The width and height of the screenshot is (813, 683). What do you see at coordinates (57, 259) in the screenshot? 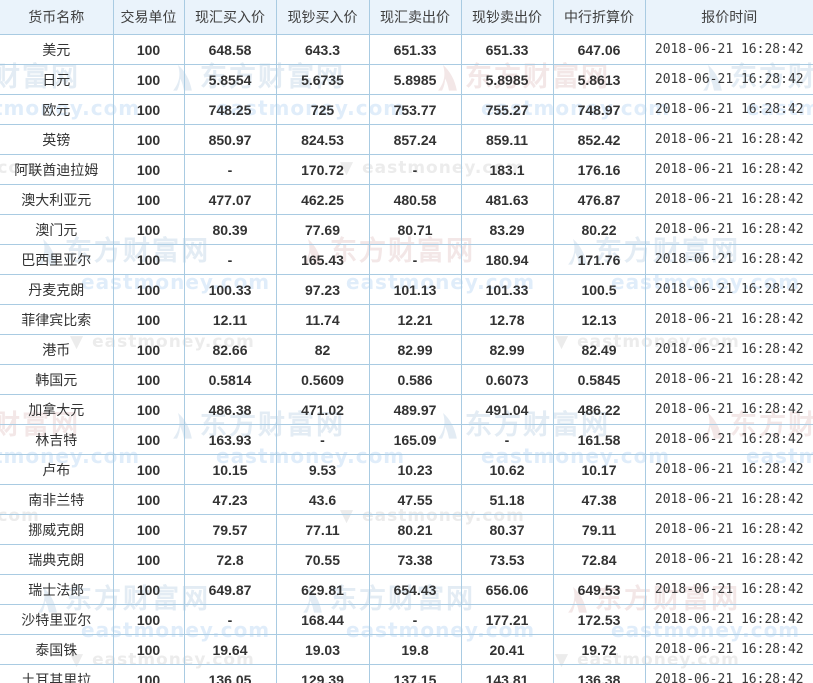
I see `currency-name-cell: 巴西里亚尔` at bounding box center [57, 259].